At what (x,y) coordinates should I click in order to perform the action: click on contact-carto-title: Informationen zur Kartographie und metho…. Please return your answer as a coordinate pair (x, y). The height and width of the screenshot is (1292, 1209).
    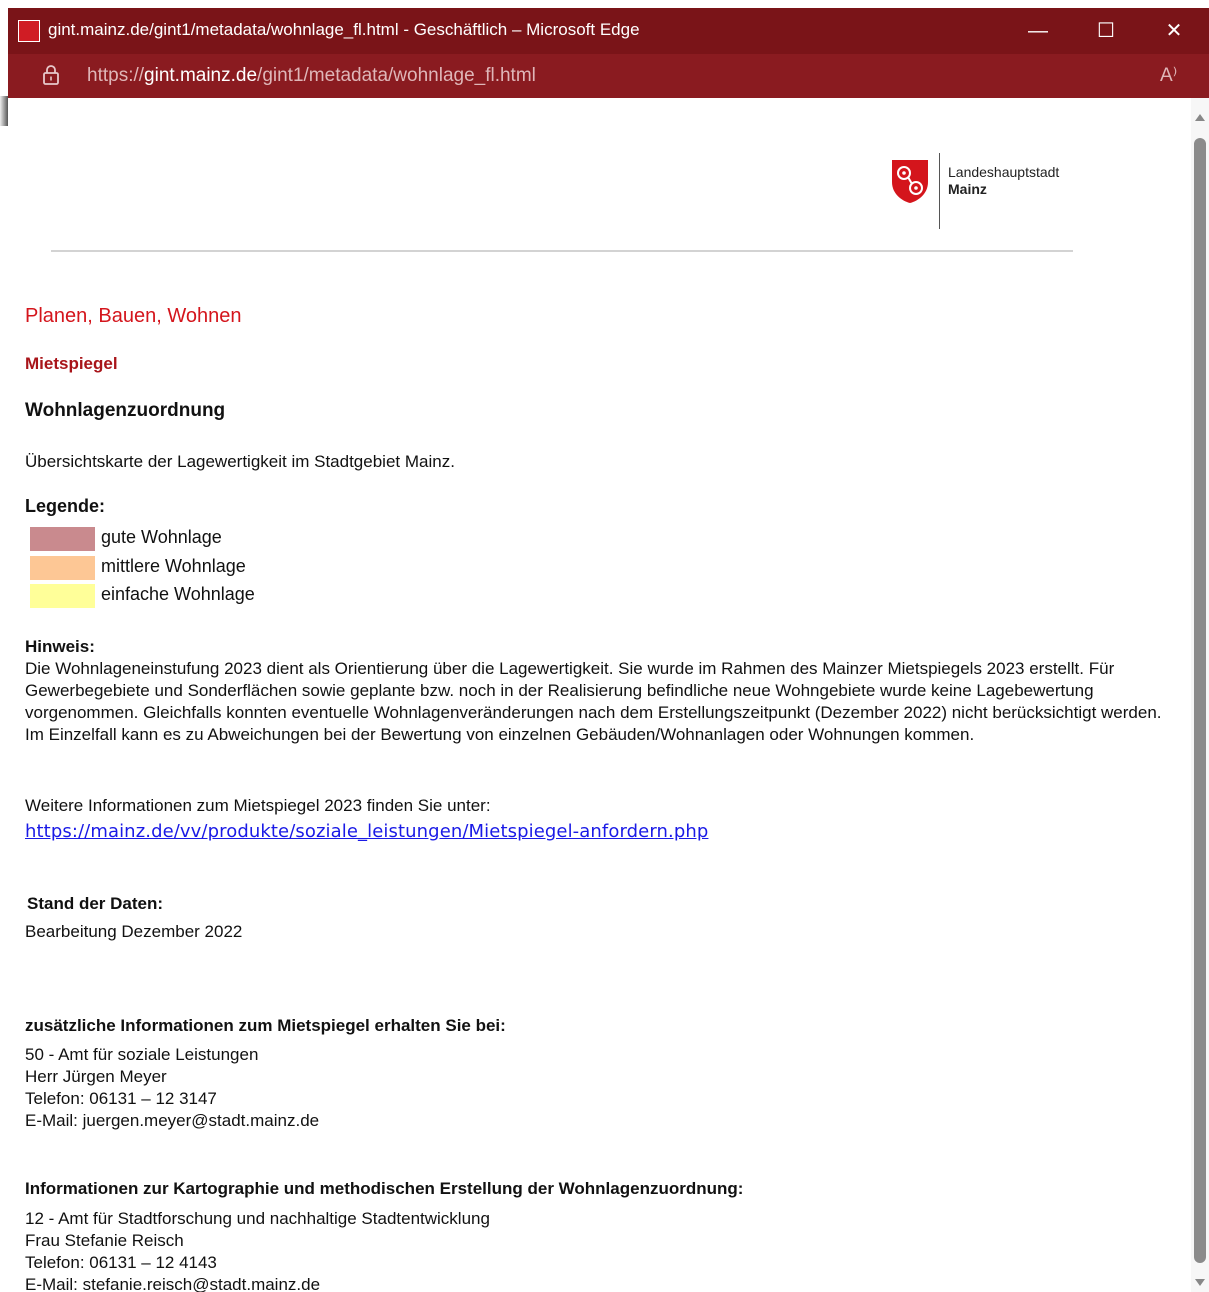
    Looking at the image, I should click on (384, 1188).